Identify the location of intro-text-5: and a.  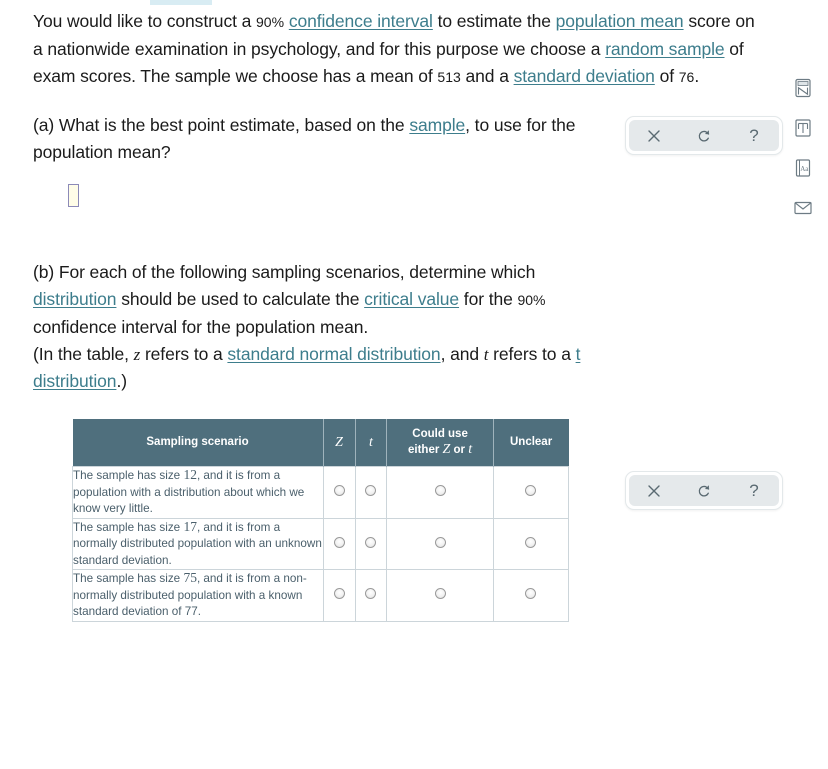
(487, 76).